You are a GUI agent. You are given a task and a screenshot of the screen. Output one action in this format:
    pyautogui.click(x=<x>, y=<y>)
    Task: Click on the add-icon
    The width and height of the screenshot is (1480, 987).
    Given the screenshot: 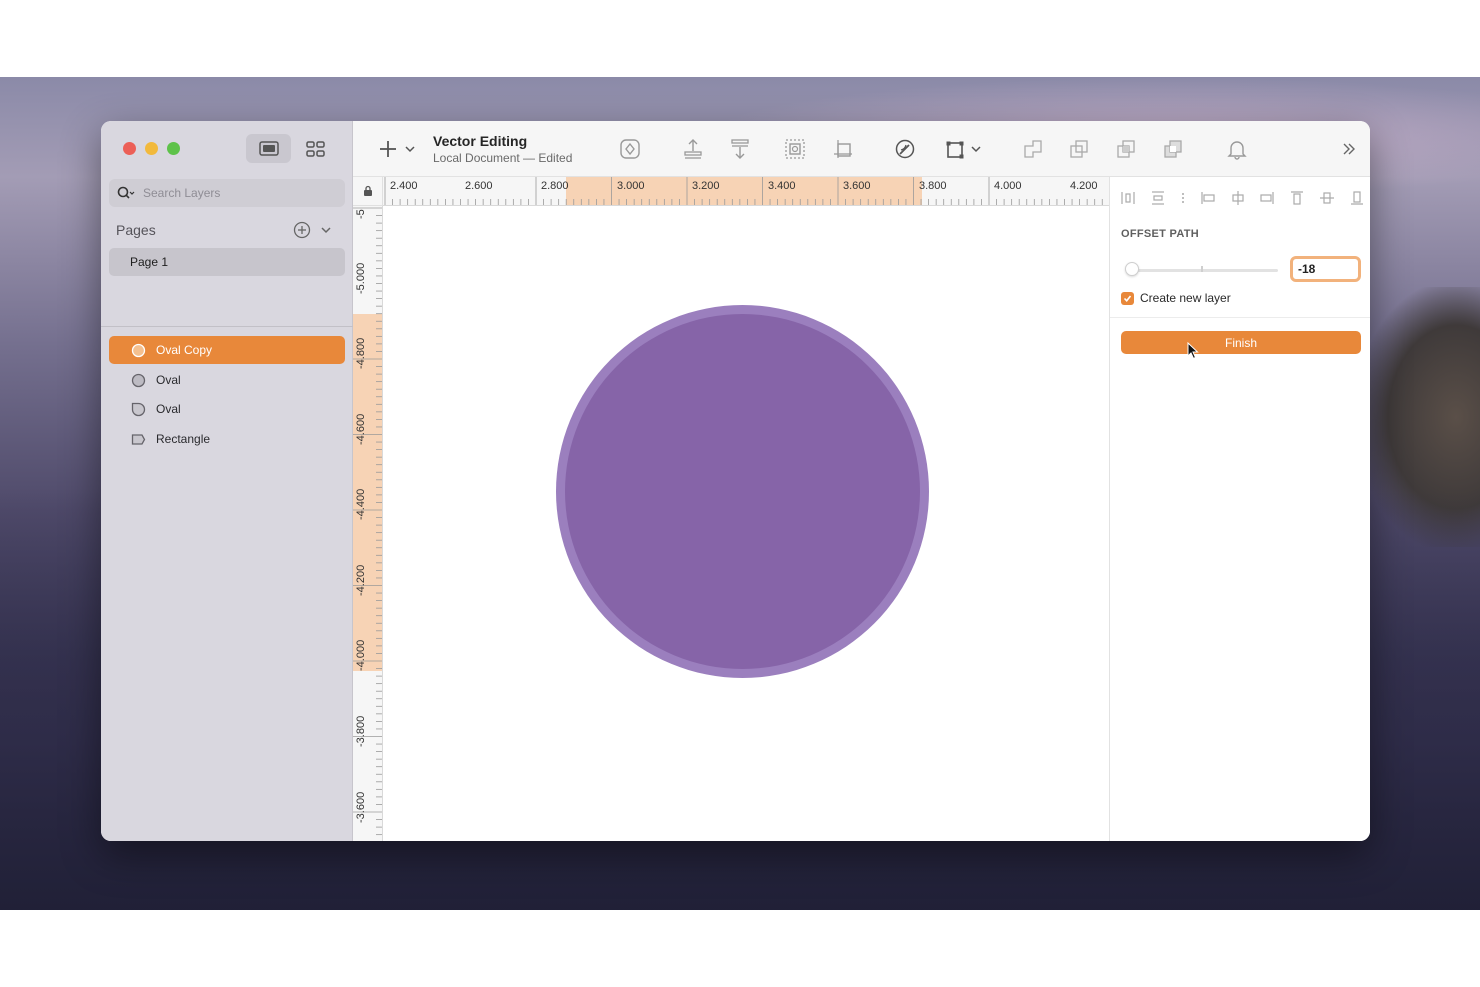 What is the action you would take?
    pyautogui.click(x=397, y=149)
    